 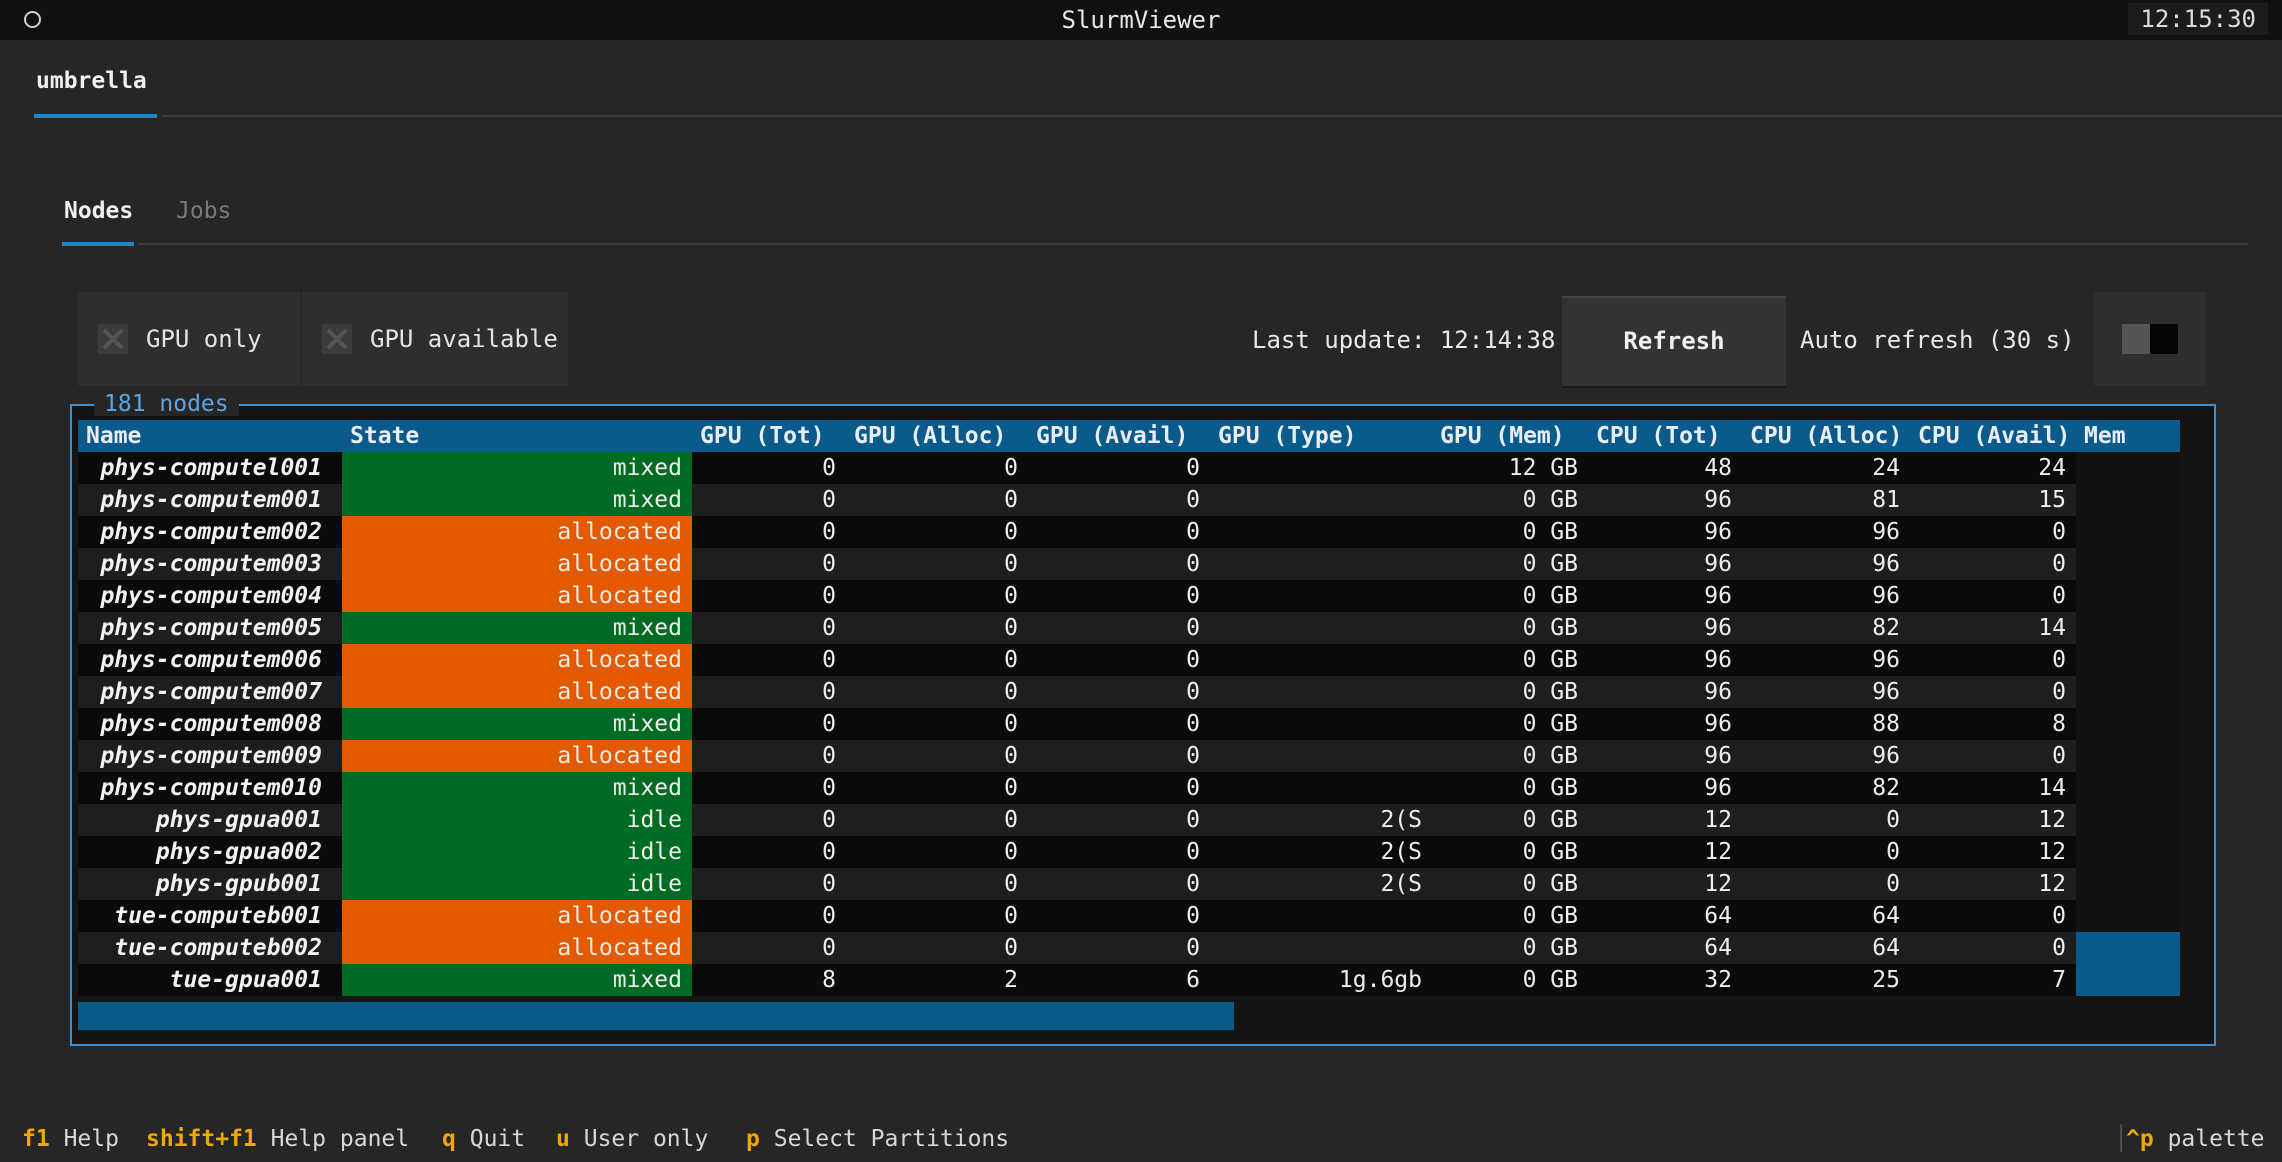 I want to click on column-header: GPU (Tot), so click(x=769, y=436).